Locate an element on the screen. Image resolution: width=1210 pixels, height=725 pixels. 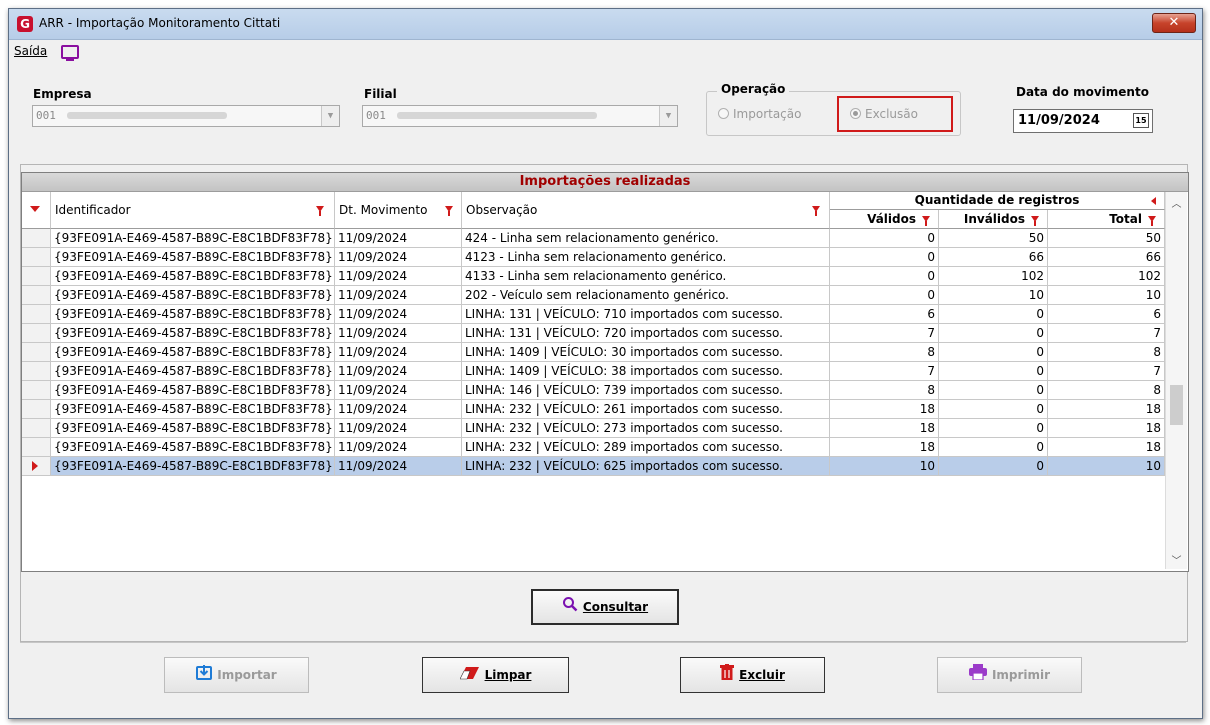
radio-importacao: Importação is located at coordinates (759, 114).